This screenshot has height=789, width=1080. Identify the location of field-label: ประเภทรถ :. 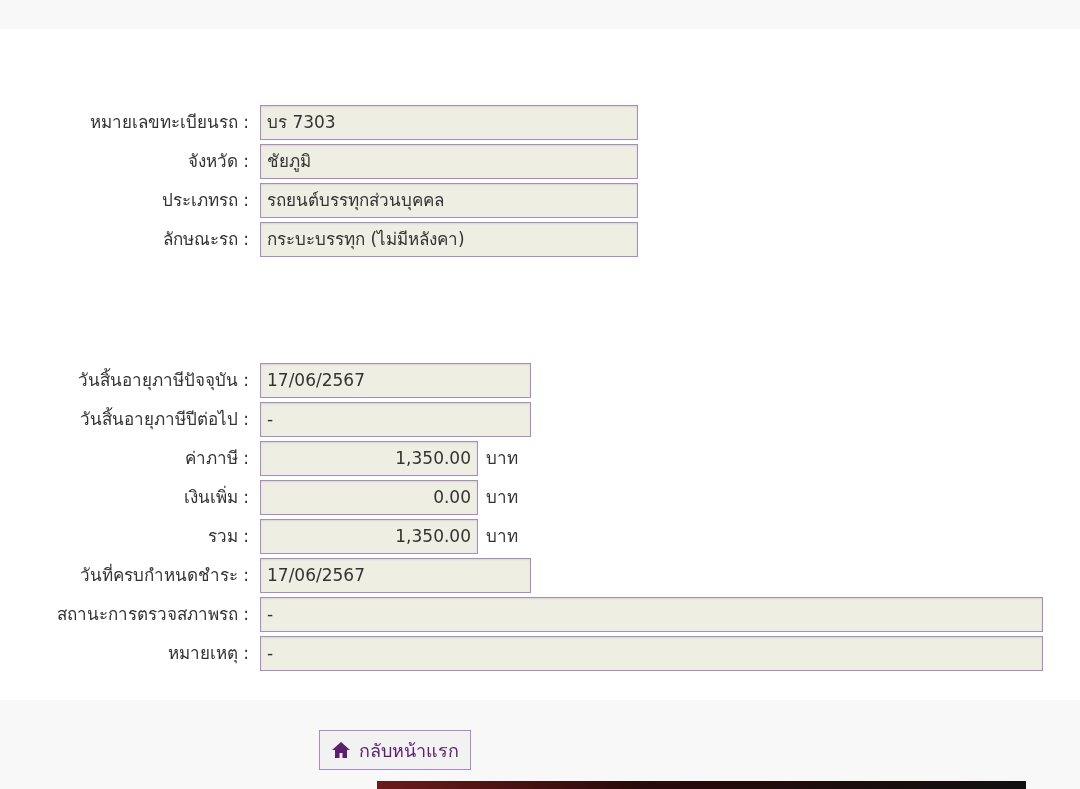
(205, 200).